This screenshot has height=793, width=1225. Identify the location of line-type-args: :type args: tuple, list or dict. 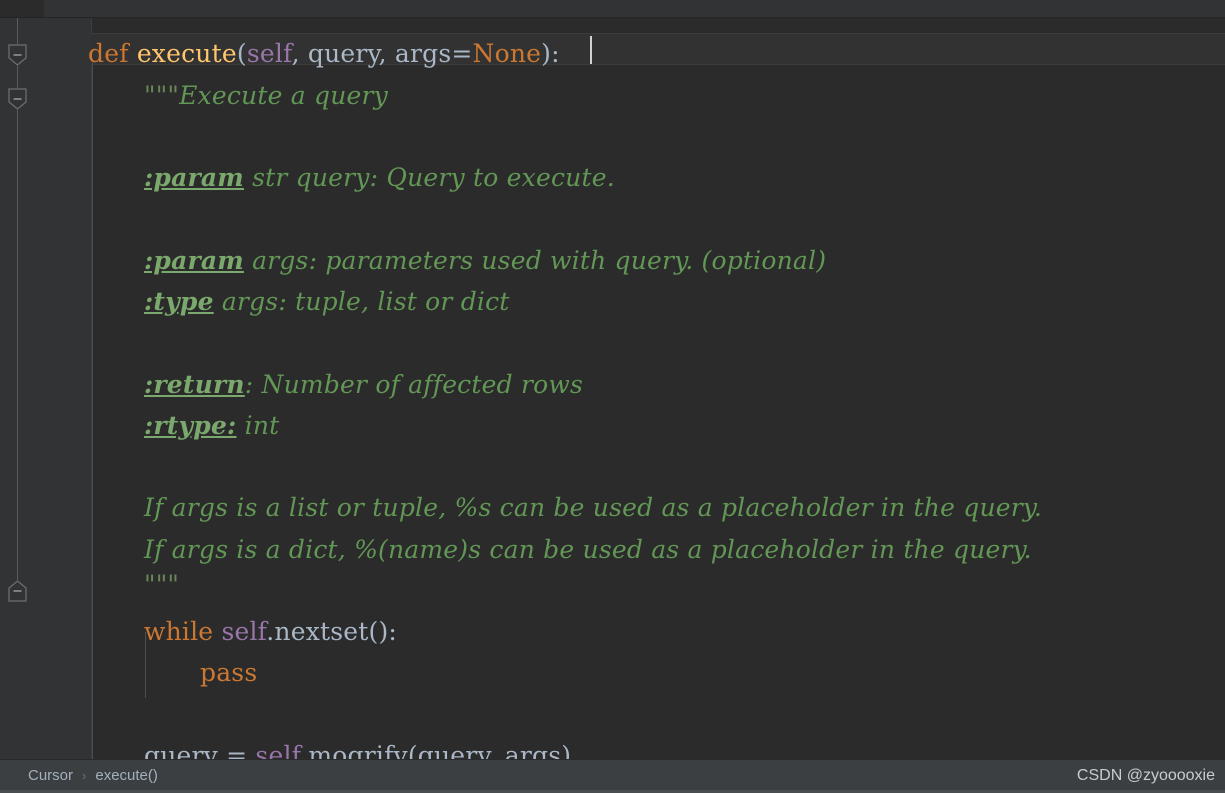
(327, 302).